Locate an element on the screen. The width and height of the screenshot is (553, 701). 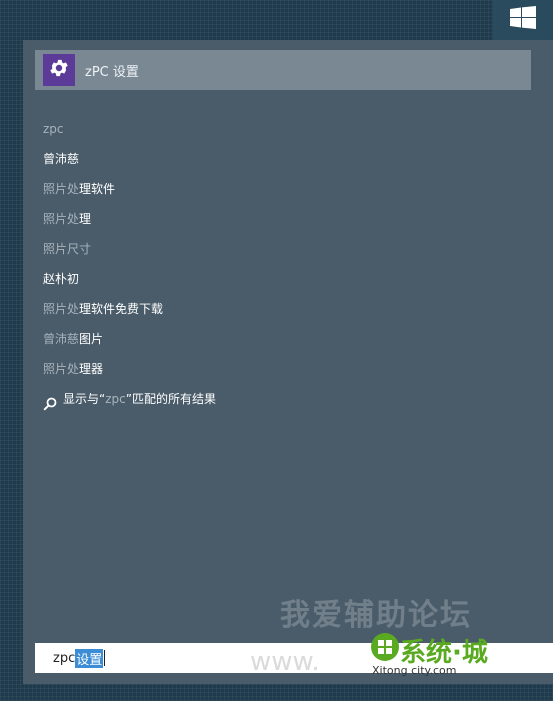
text-cursor is located at coordinates (105, 658).